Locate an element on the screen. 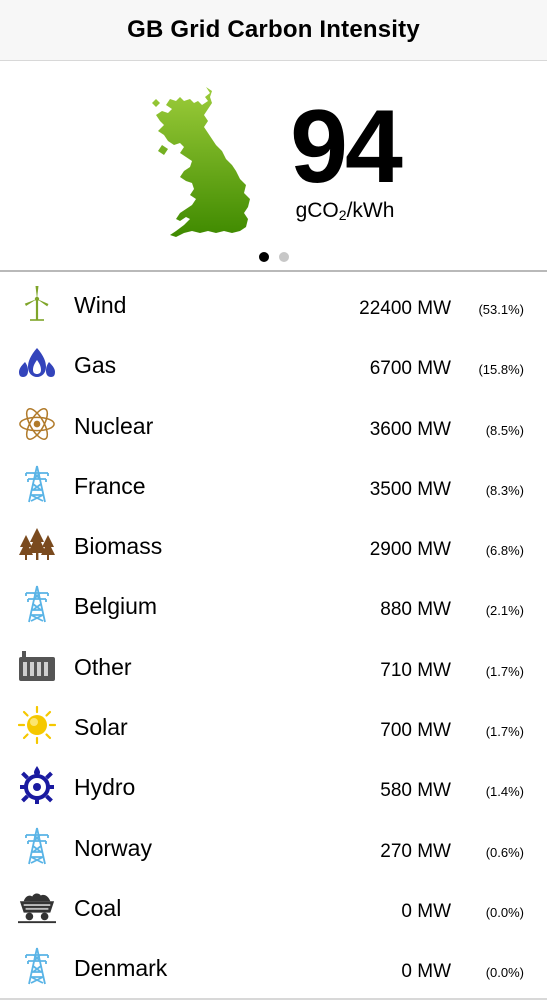  source-name: Norway is located at coordinates (113, 847).